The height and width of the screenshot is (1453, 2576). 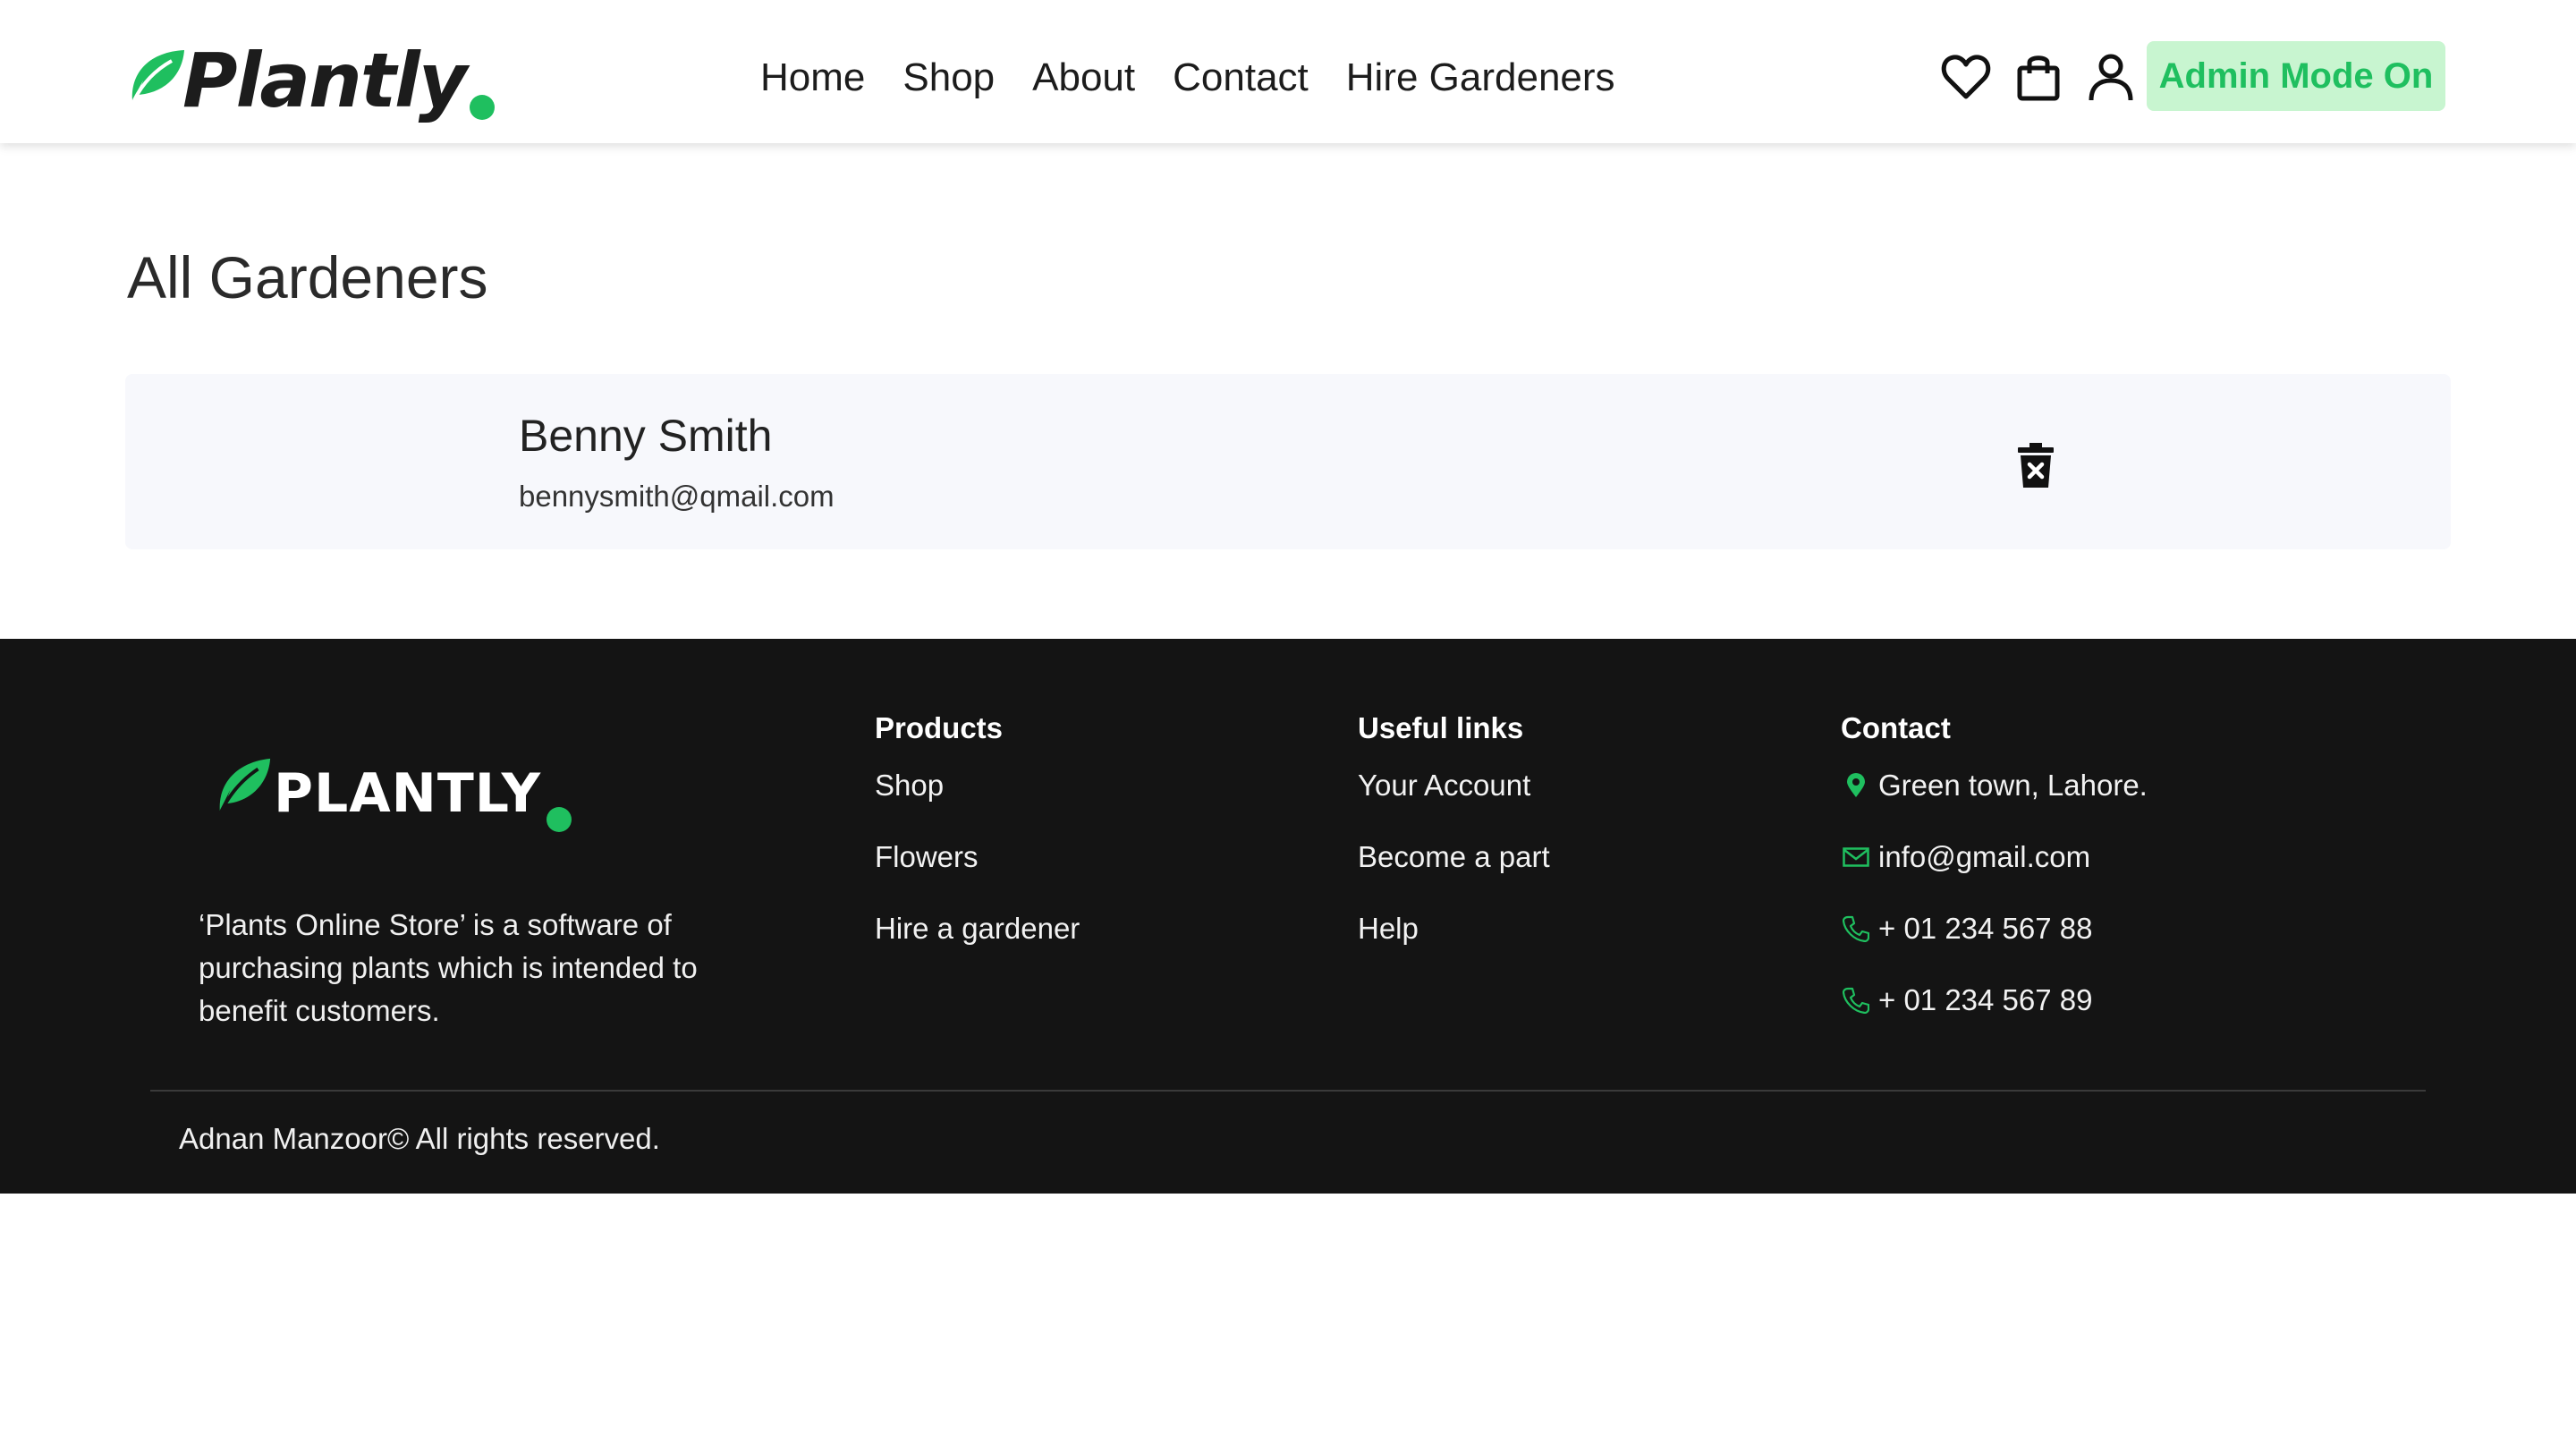 I want to click on nav-about: About, so click(x=1083, y=77).